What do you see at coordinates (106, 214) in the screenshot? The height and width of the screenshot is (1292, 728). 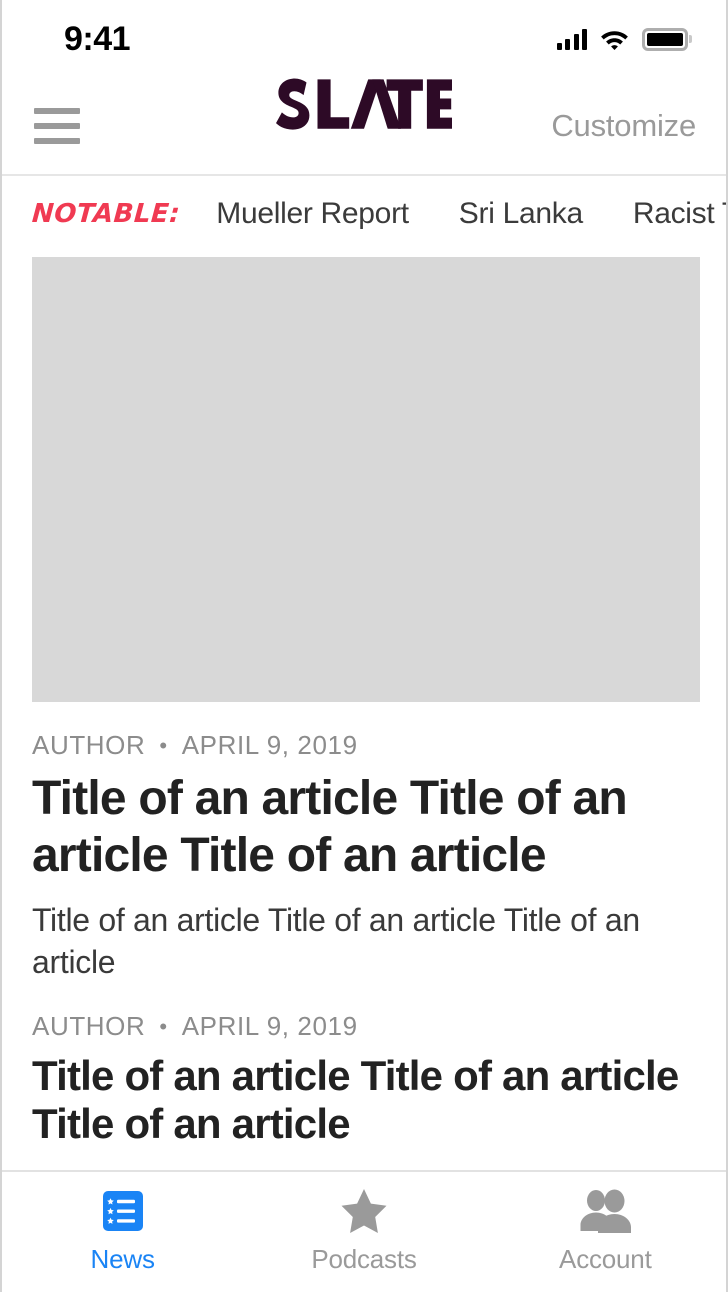 I see `notable-label: NOTABLE:` at bounding box center [106, 214].